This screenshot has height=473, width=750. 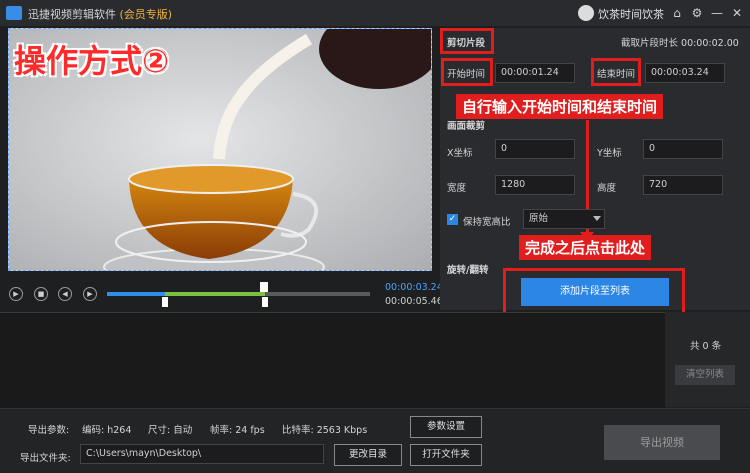 I want to click on app-title: 迅捷视频剪辑软件 (会员专版), so click(x=100, y=14).